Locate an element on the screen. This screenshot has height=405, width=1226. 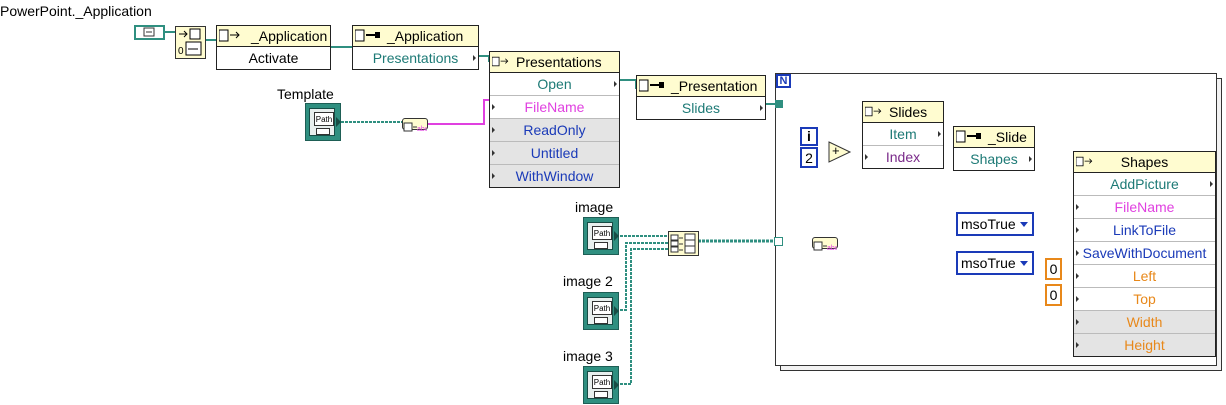
path-to-string-icon: abc is located at coordinates (416, 127).